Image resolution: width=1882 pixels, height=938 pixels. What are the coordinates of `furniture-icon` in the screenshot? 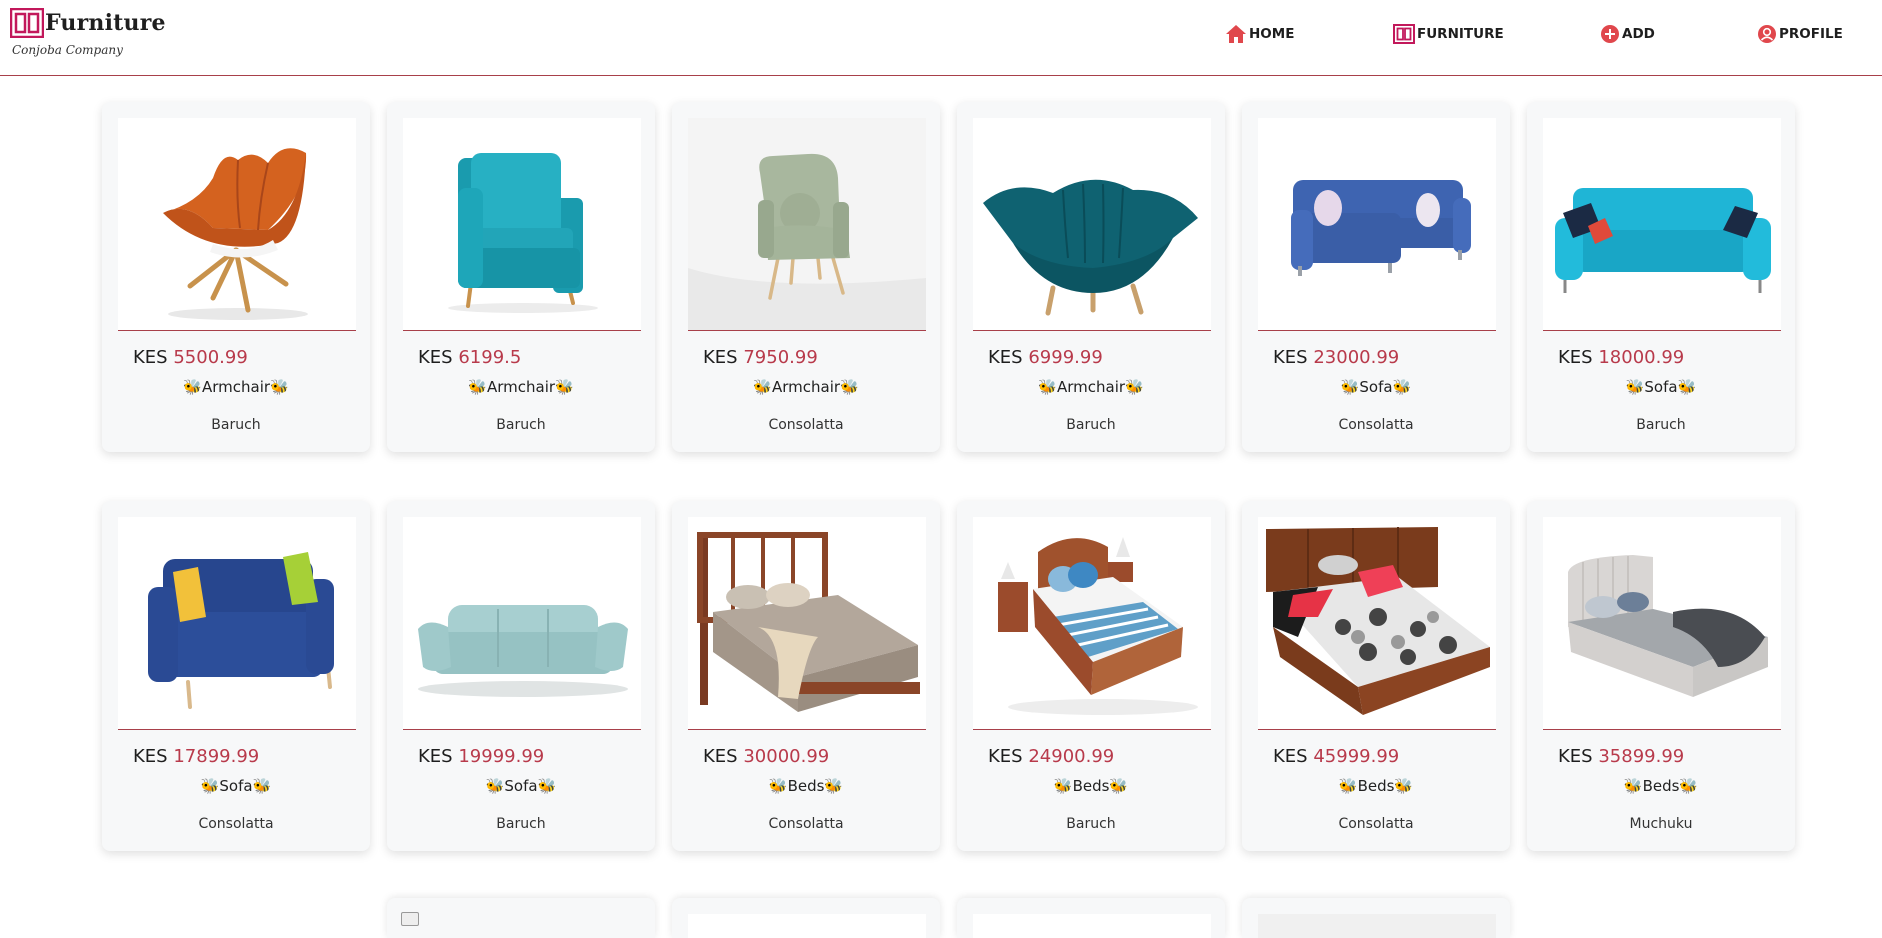 It's located at (1404, 34).